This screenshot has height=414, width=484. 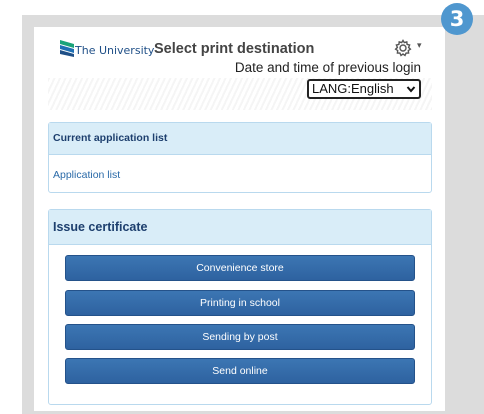 I want to click on language-select: LANG:English, so click(x=364, y=89).